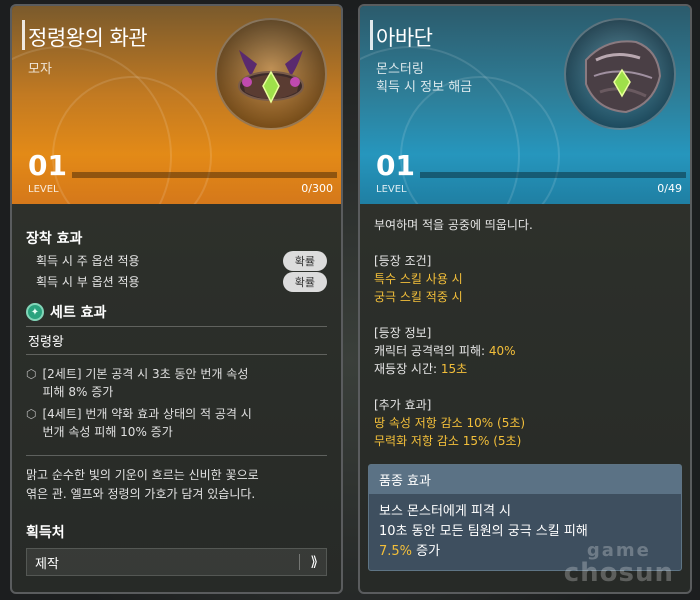 The image size is (700, 600). Describe the element at coordinates (45, 533) in the screenshot. I see `acquire-title: 획득처` at that location.